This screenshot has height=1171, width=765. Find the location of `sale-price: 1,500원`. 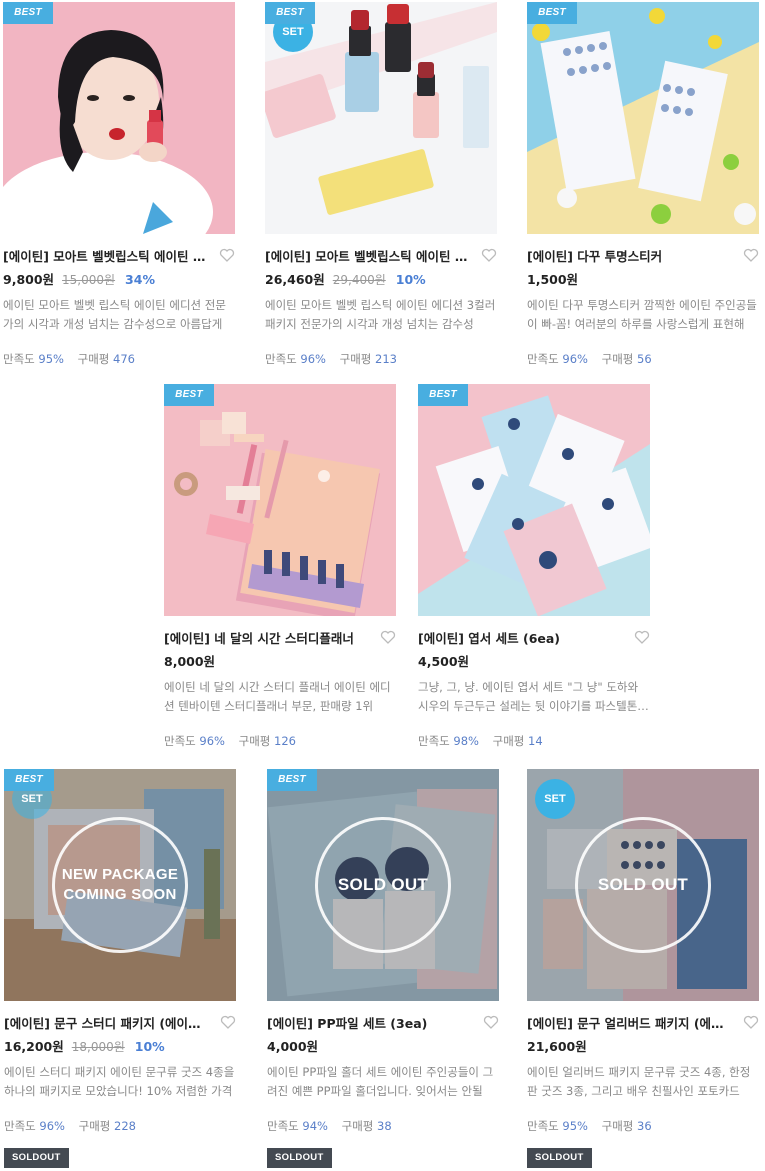

sale-price: 1,500원 is located at coordinates (553, 279).